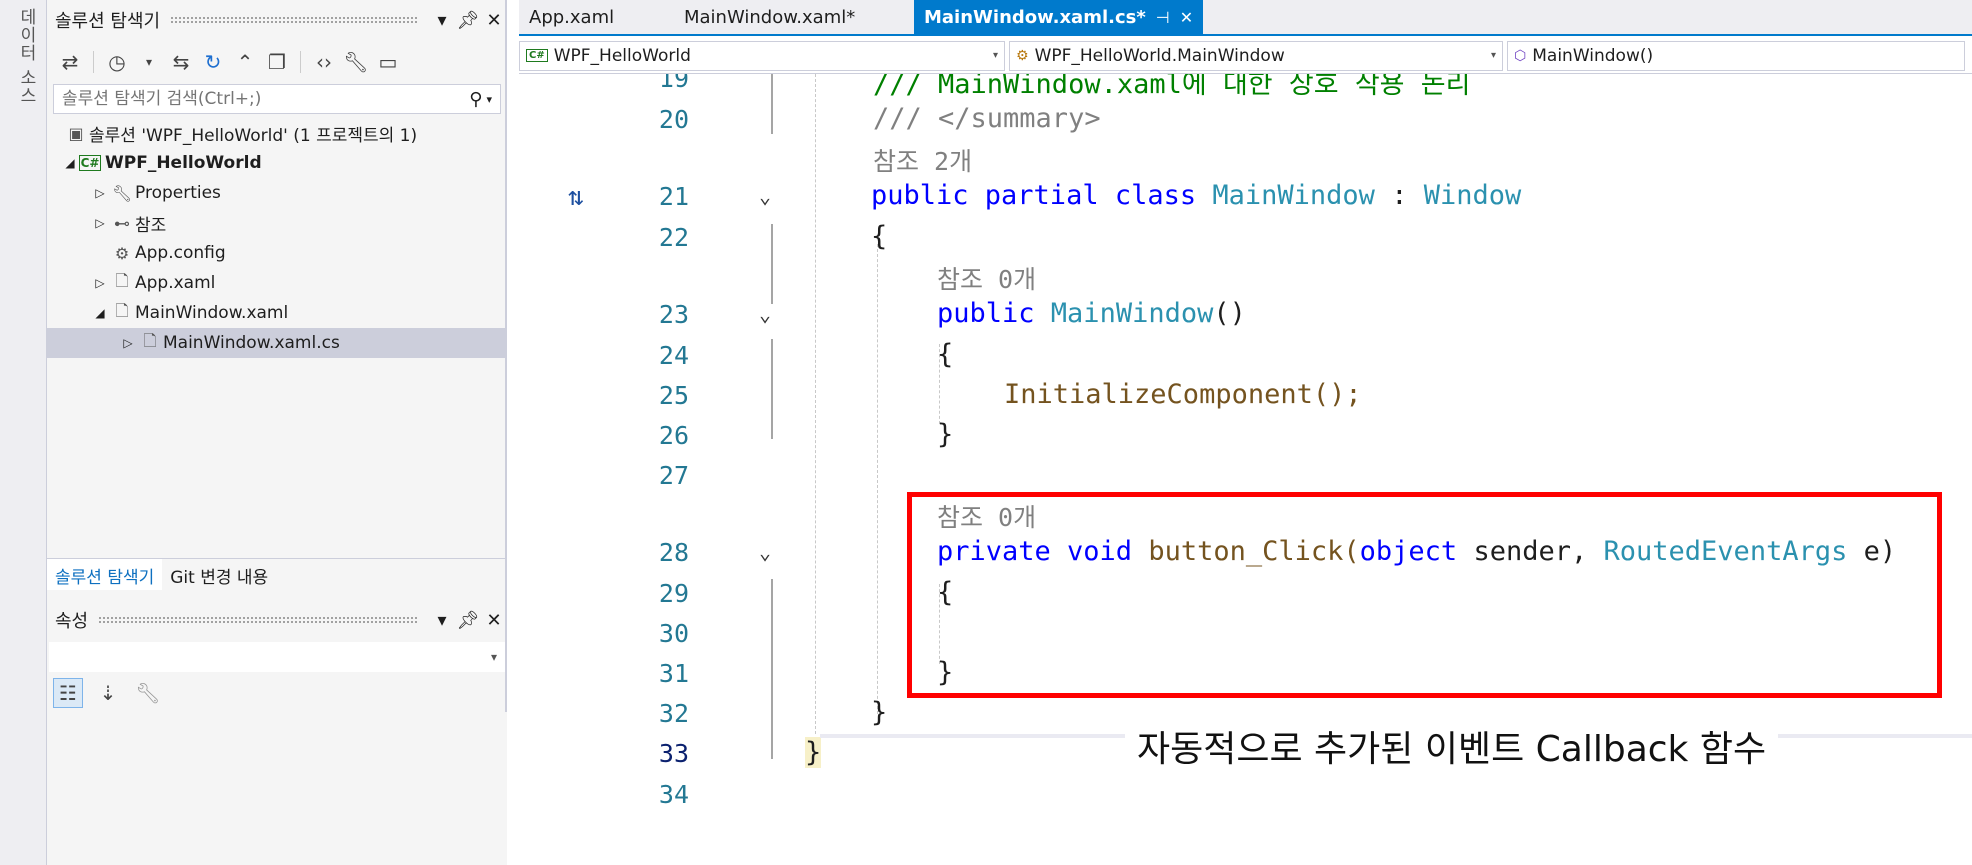 The image size is (1972, 865). What do you see at coordinates (673, 355) in the screenshot?
I see `line-number: 24` at bounding box center [673, 355].